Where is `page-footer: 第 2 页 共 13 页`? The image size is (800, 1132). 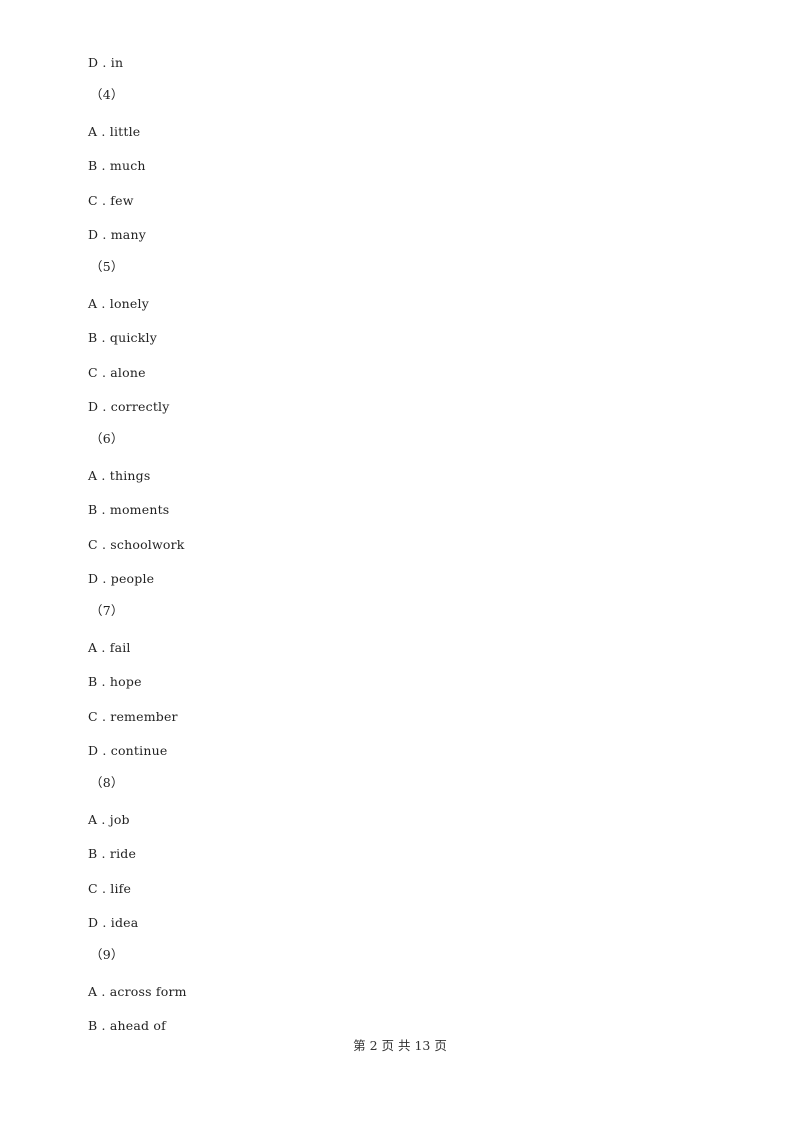 page-footer: 第 2 页 共 13 页 is located at coordinates (400, 1045).